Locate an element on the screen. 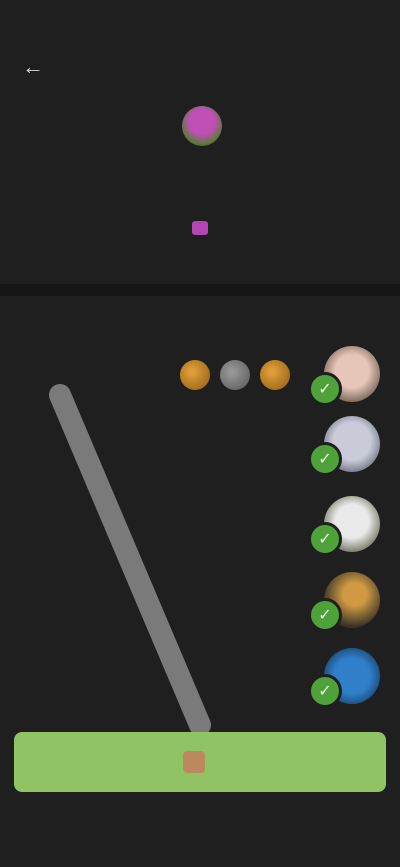 This screenshot has width=400, height=867. primary-action-button is located at coordinates (200, 762).